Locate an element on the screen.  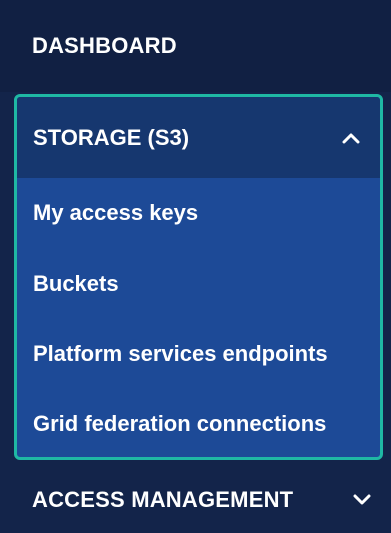
submenu-item-label: My access keys is located at coordinates (116, 212).